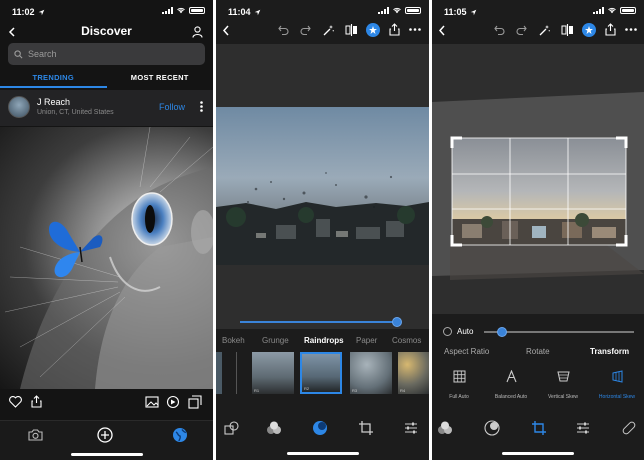 Image resolution: width=644 pixels, height=460 pixels. I want to click on intensity-slider-handle, so click(396, 322).